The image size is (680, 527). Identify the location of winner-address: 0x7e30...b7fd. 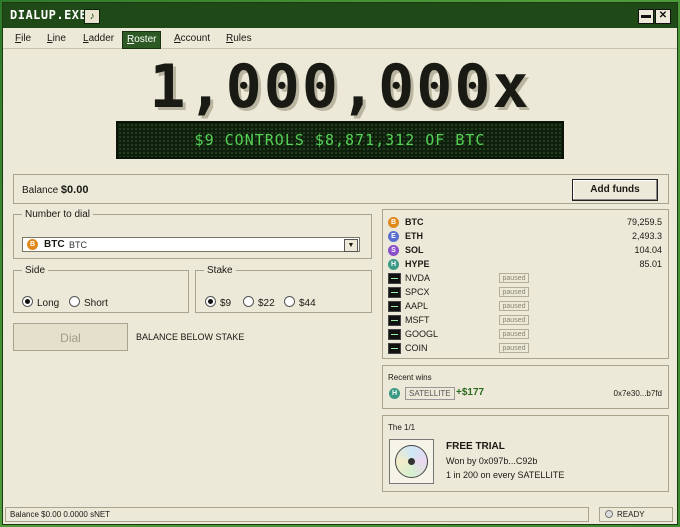
(637, 393).